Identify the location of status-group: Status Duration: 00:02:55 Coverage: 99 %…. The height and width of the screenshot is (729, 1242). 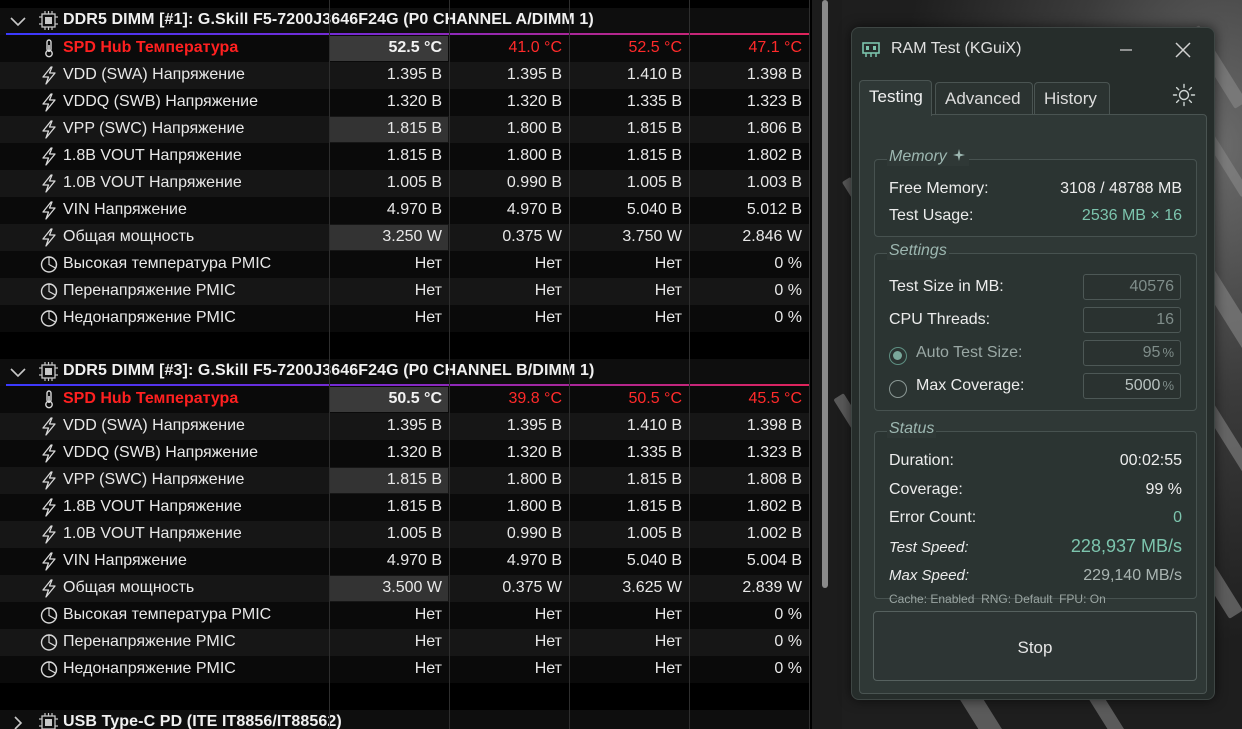
(1035, 513).